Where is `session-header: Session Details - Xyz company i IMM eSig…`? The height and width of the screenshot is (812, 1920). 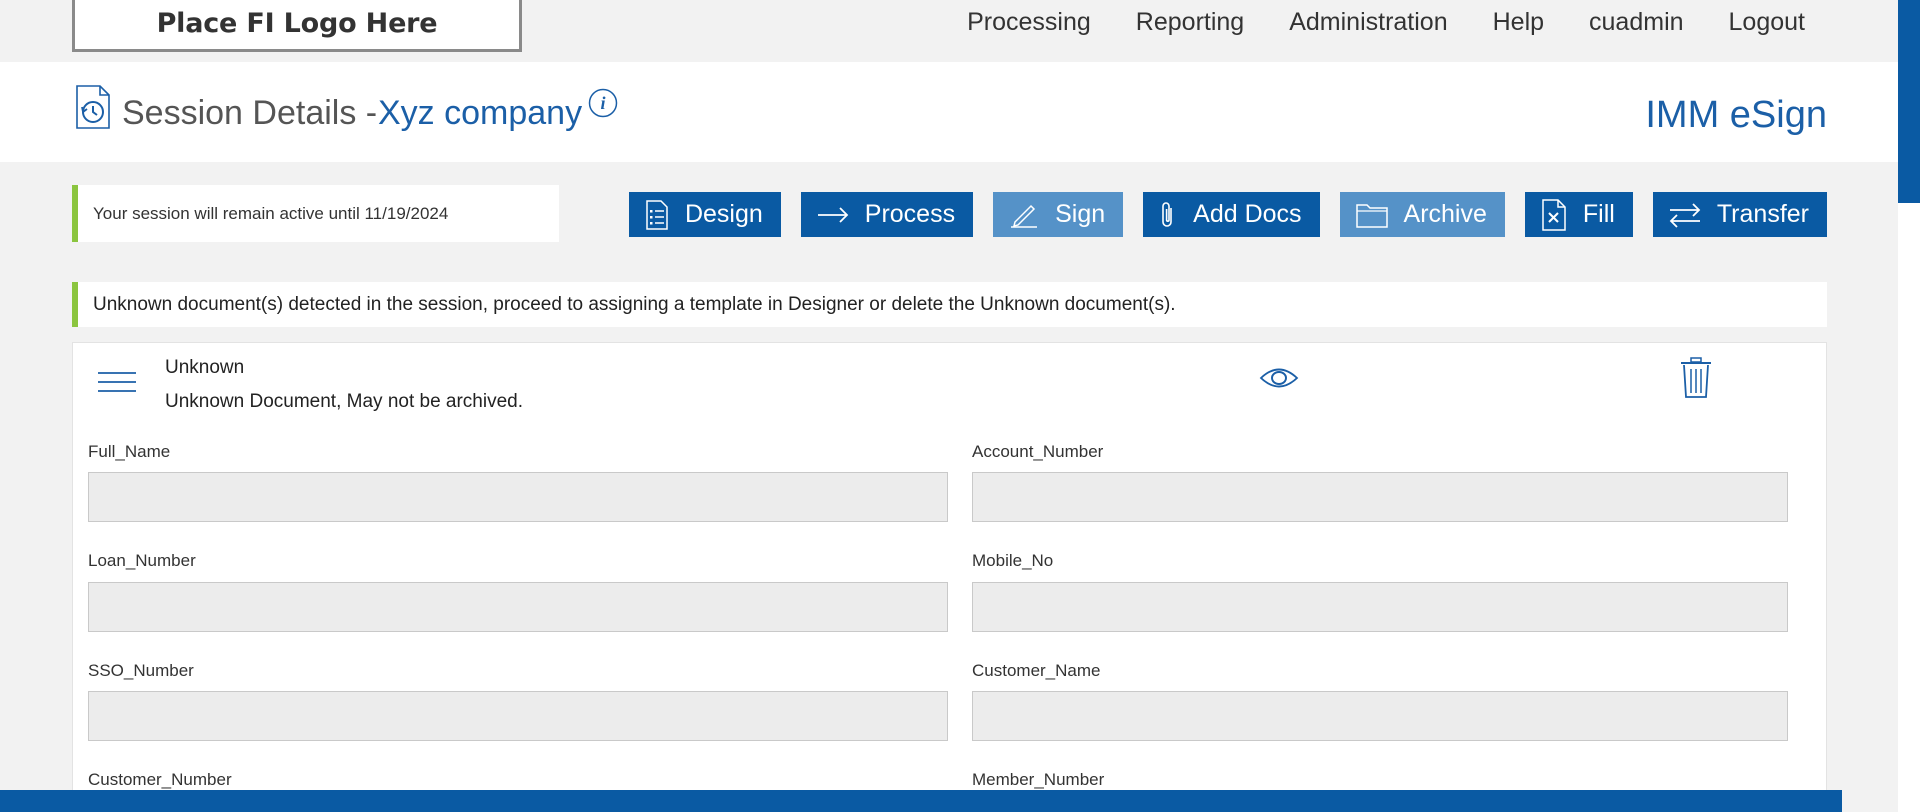
session-header: Session Details - Xyz company i IMM eSig… is located at coordinates (949, 112).